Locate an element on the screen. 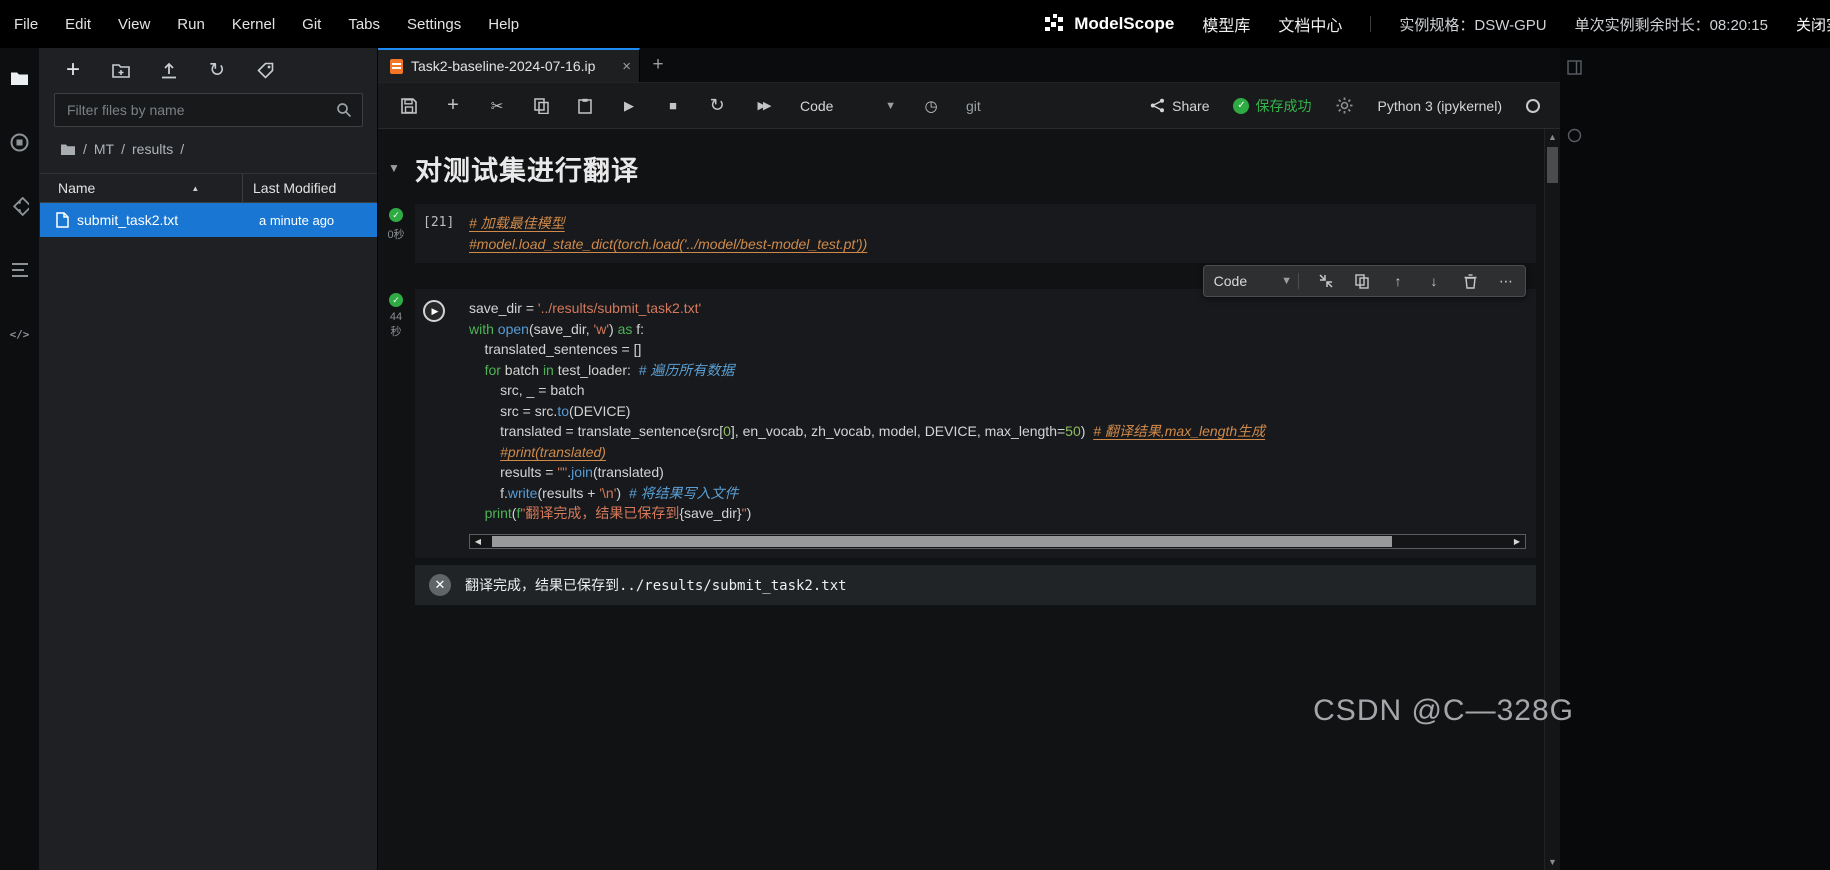  menu-settings: Settings is located at coordinates (434, 24).